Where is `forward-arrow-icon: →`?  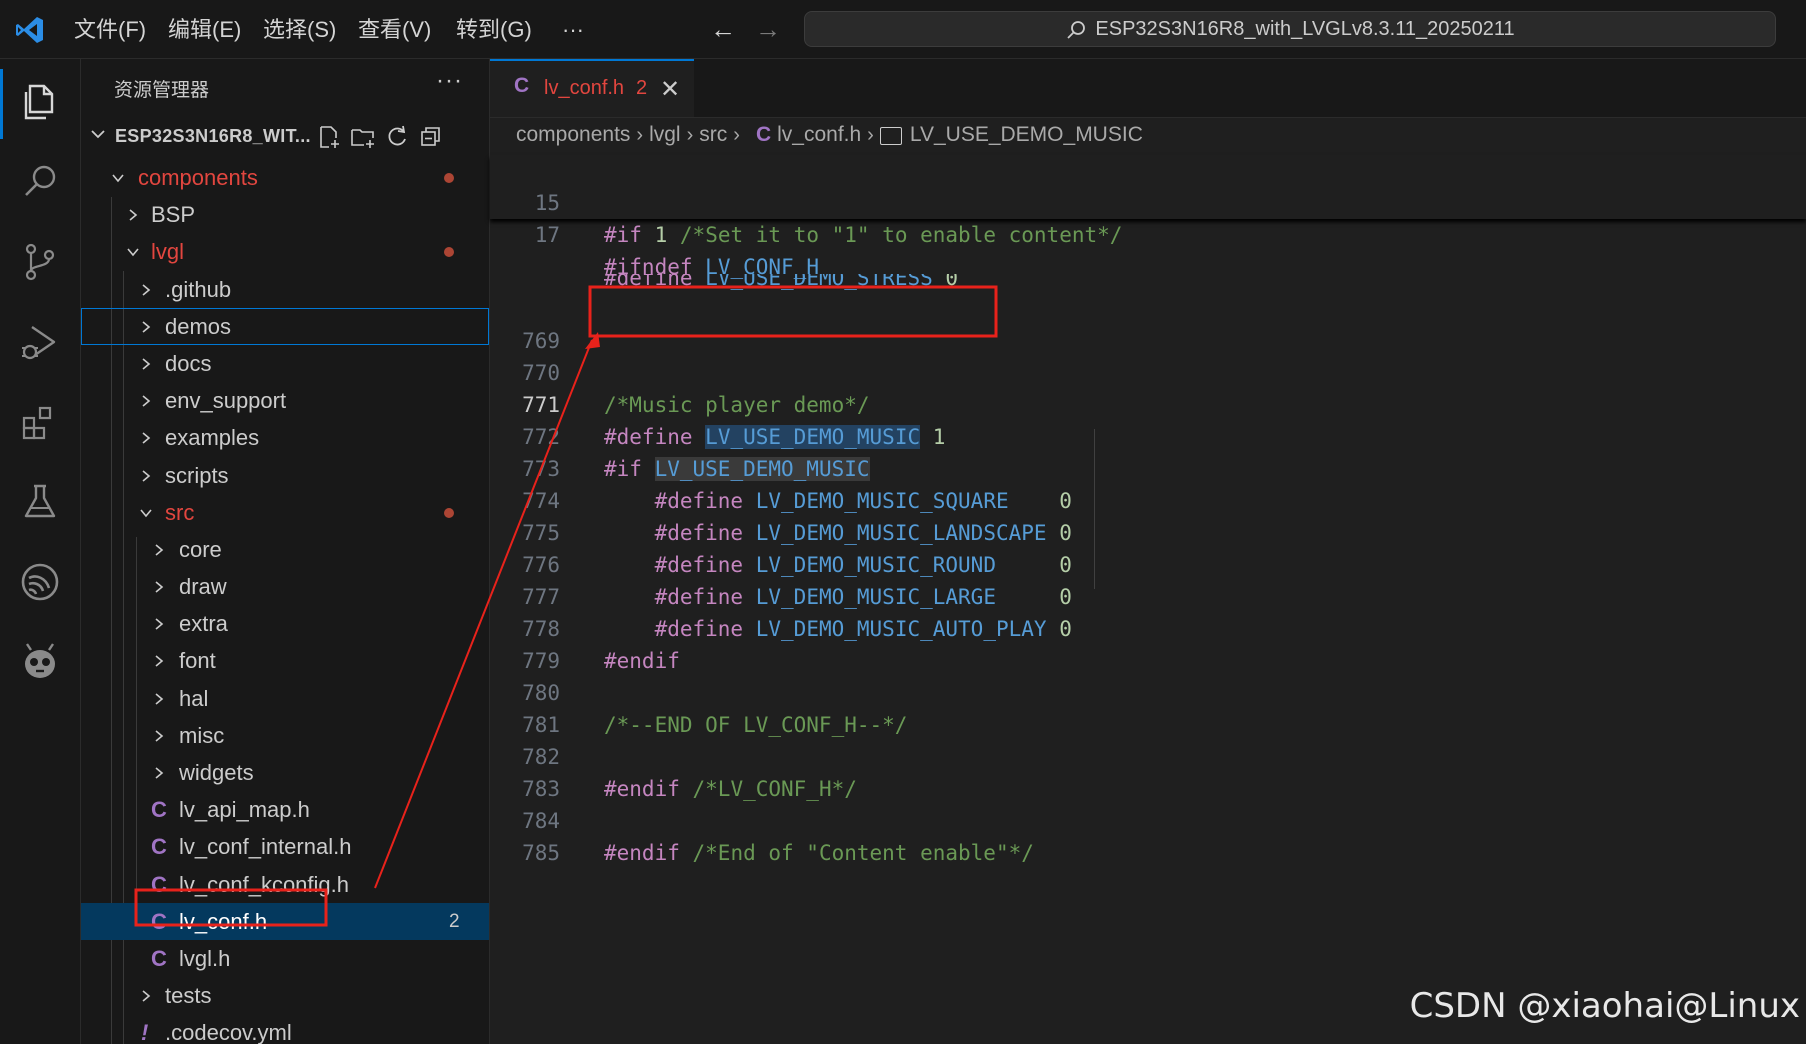 forward-arrow-icon: → is located at coordinates (768, 29).